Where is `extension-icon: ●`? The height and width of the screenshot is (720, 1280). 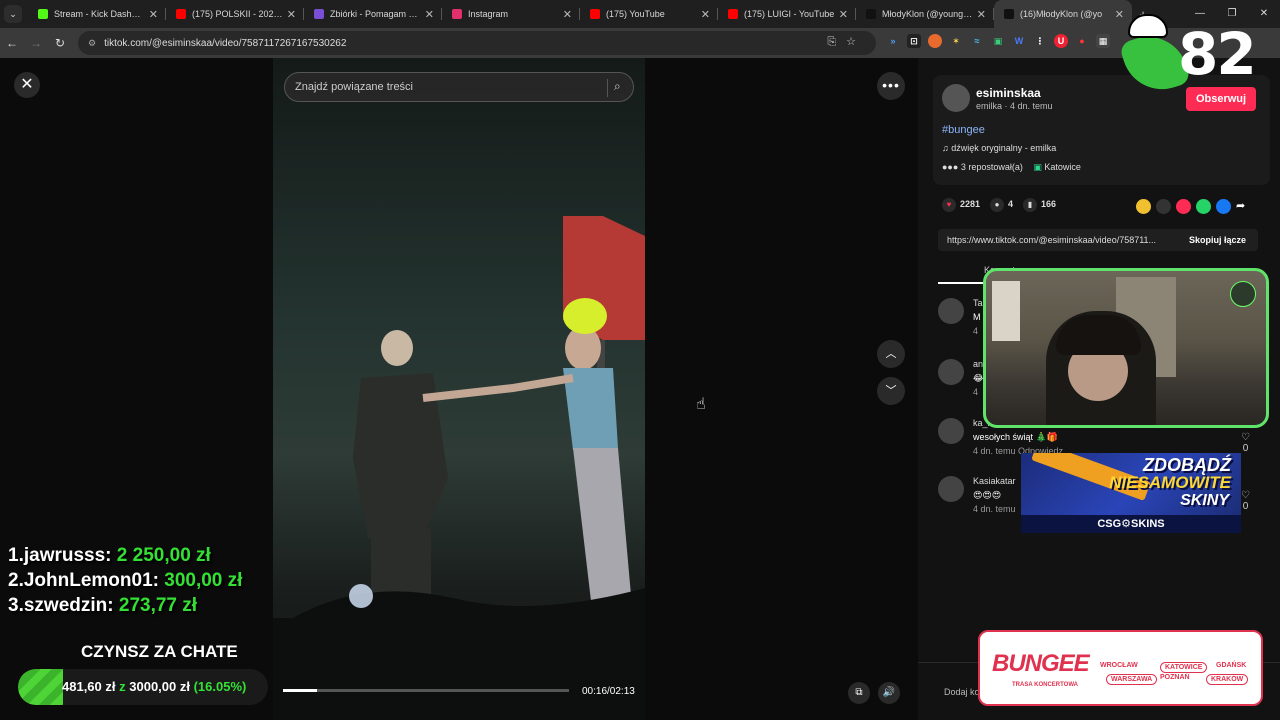
extension-icon: ● is located at coordinates (1082, 41).